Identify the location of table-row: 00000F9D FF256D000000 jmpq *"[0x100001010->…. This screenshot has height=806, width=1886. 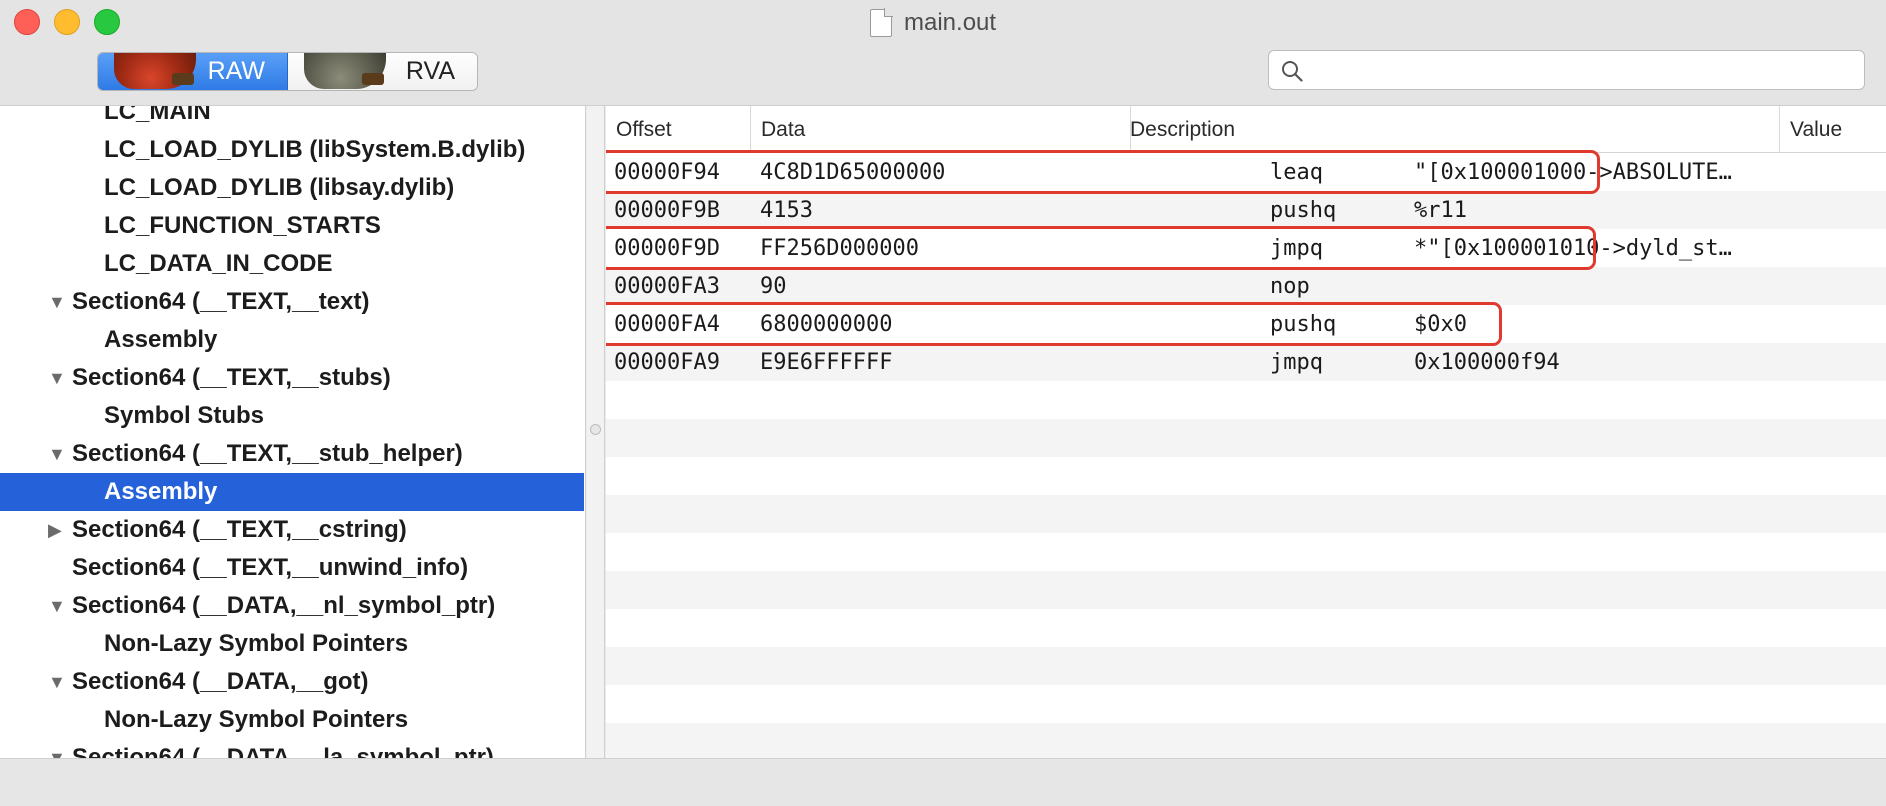
(1246, 248).